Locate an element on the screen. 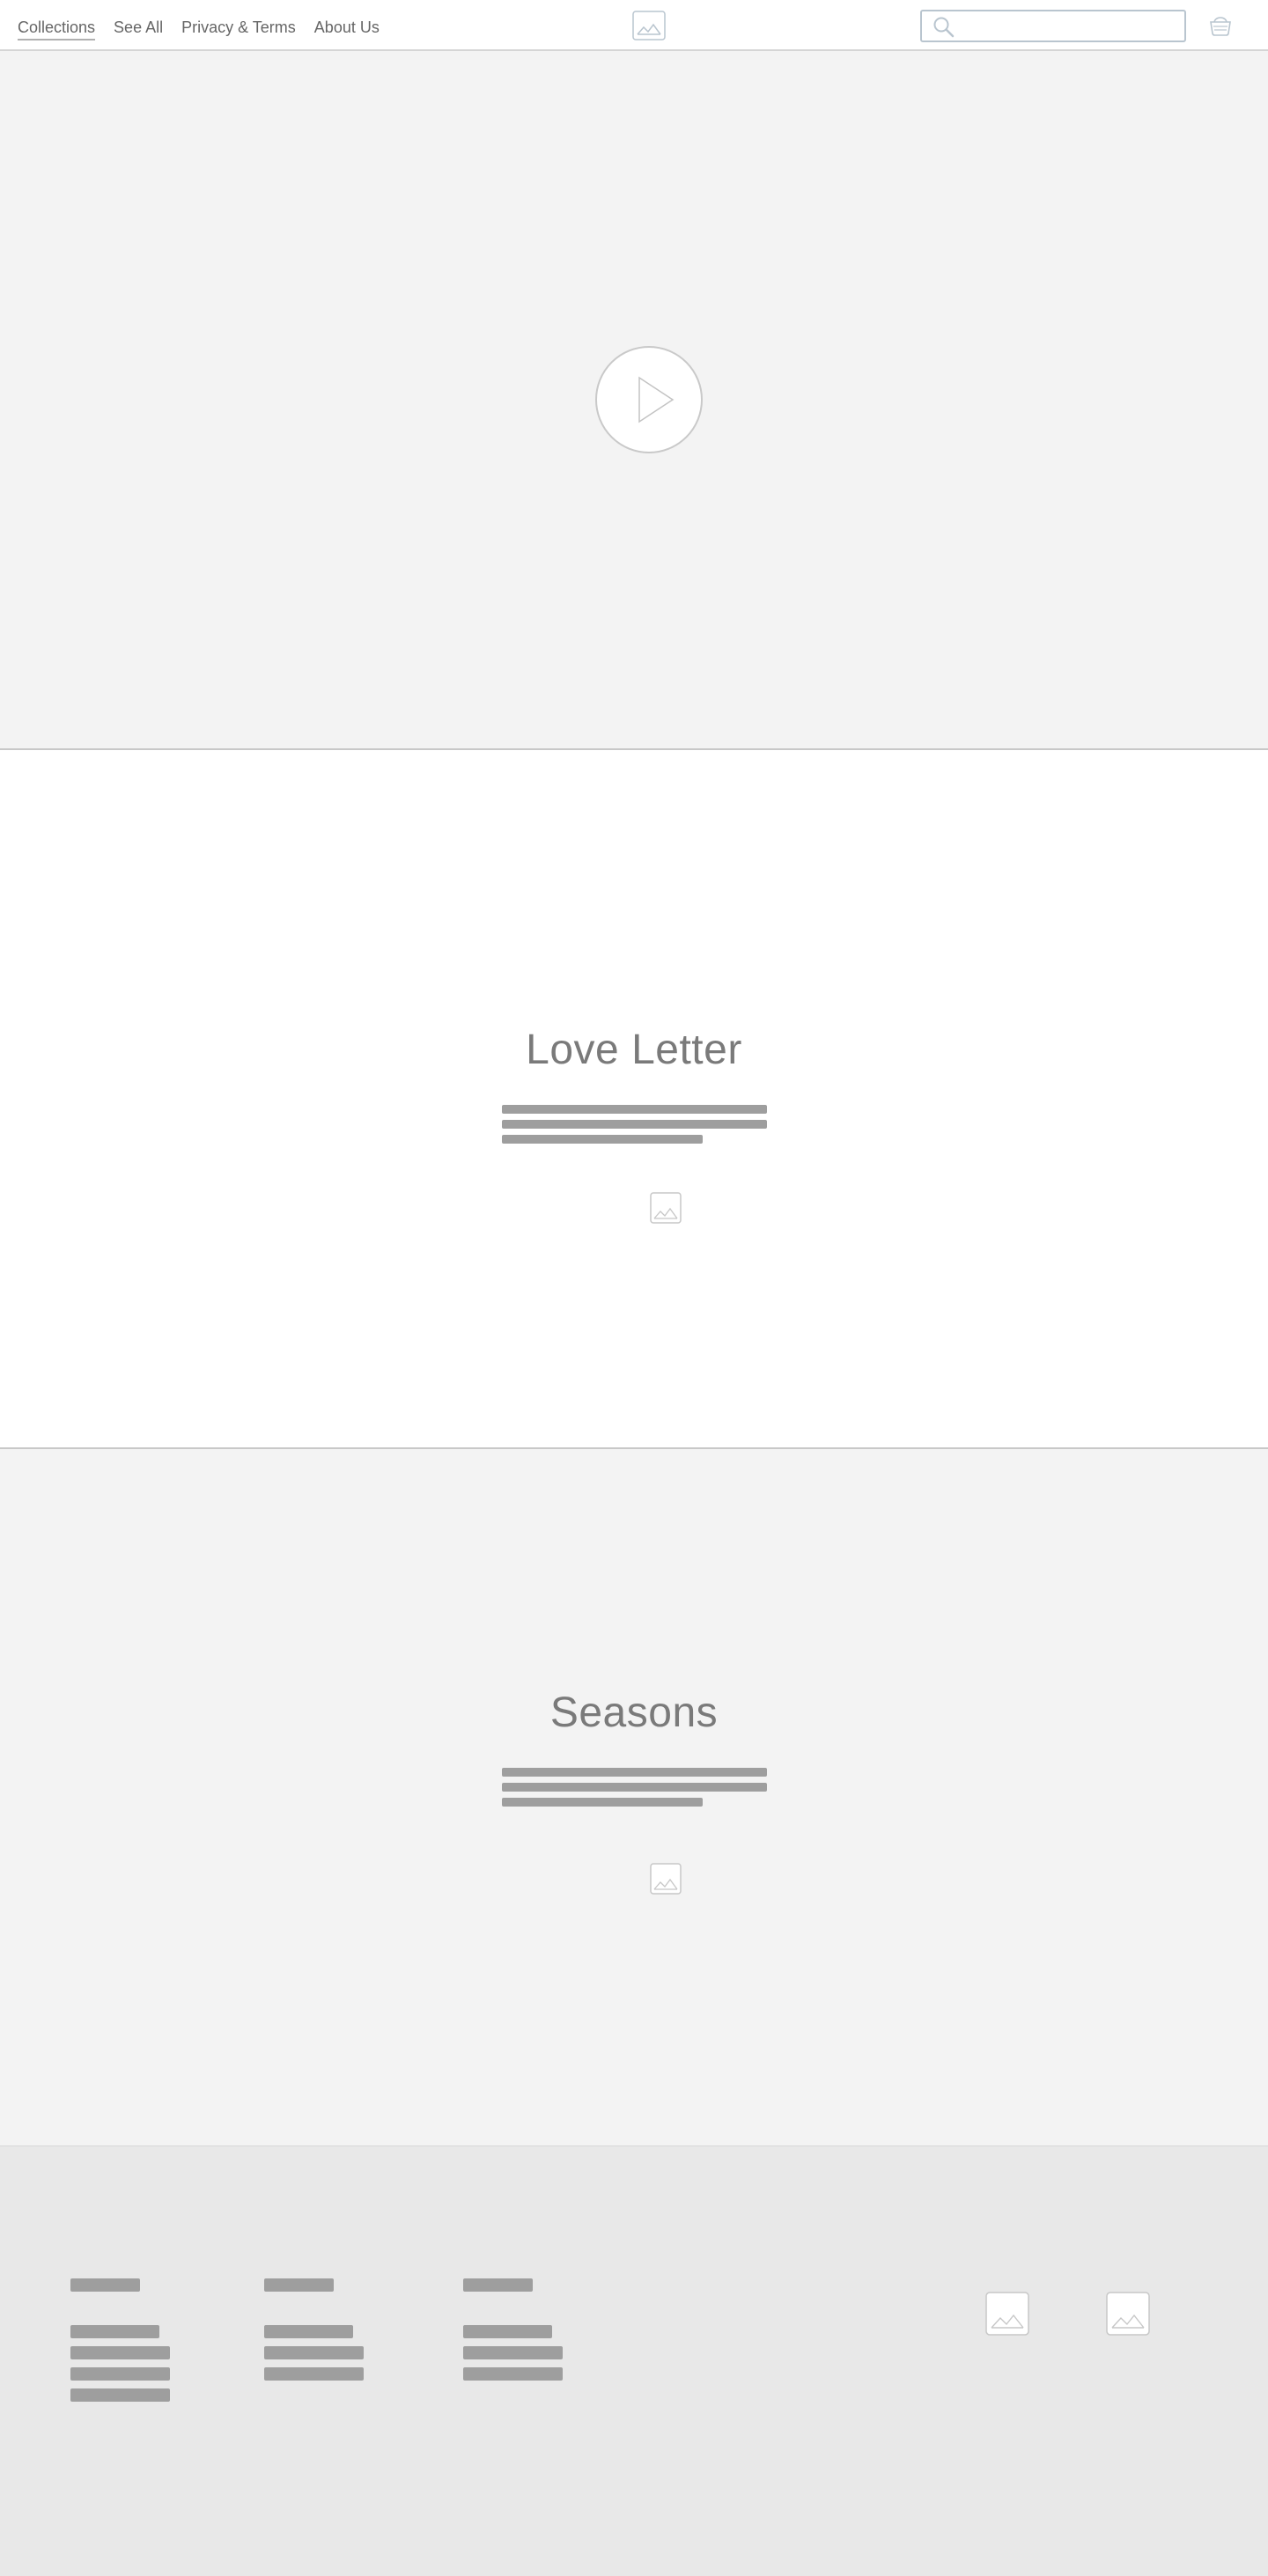  nav-privacy-terms: Privacy & Terms is located at coordinates (238, 29).